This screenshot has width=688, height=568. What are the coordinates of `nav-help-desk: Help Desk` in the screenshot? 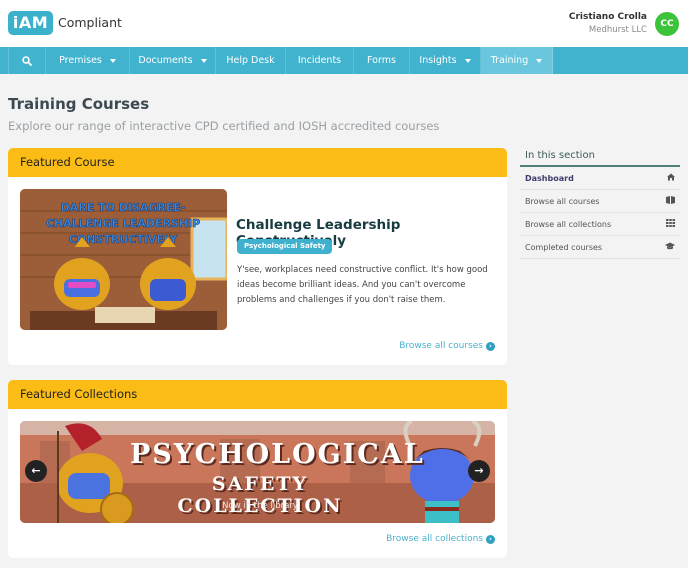 It's located at (251, 60).